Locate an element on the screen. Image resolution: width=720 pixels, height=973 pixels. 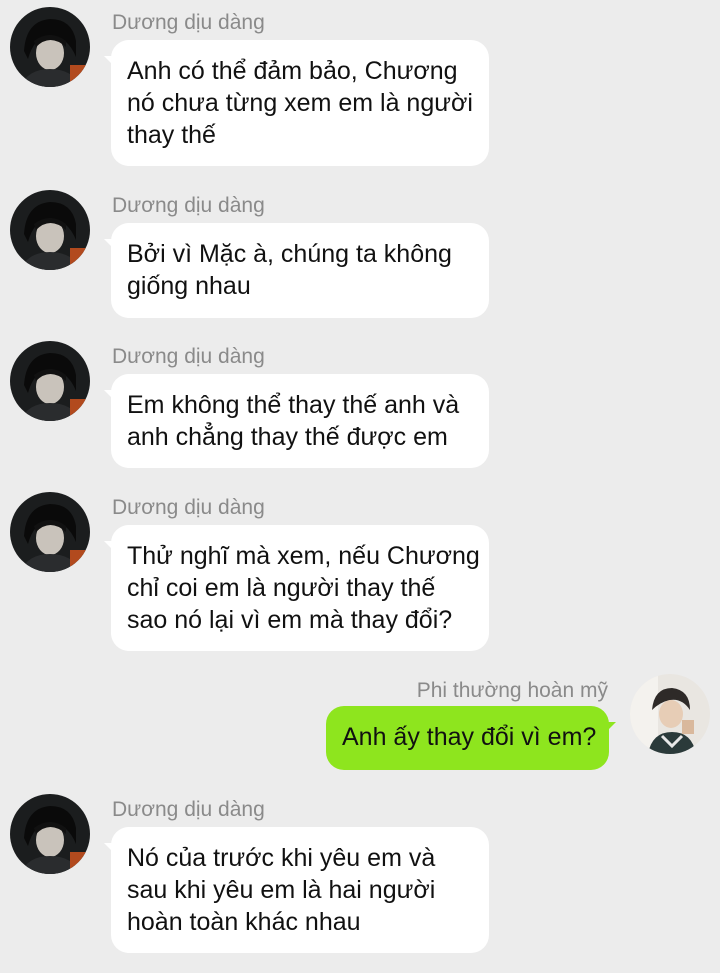
message-text: nó chưa từng xem em là người is located at coordinates (300, 103).